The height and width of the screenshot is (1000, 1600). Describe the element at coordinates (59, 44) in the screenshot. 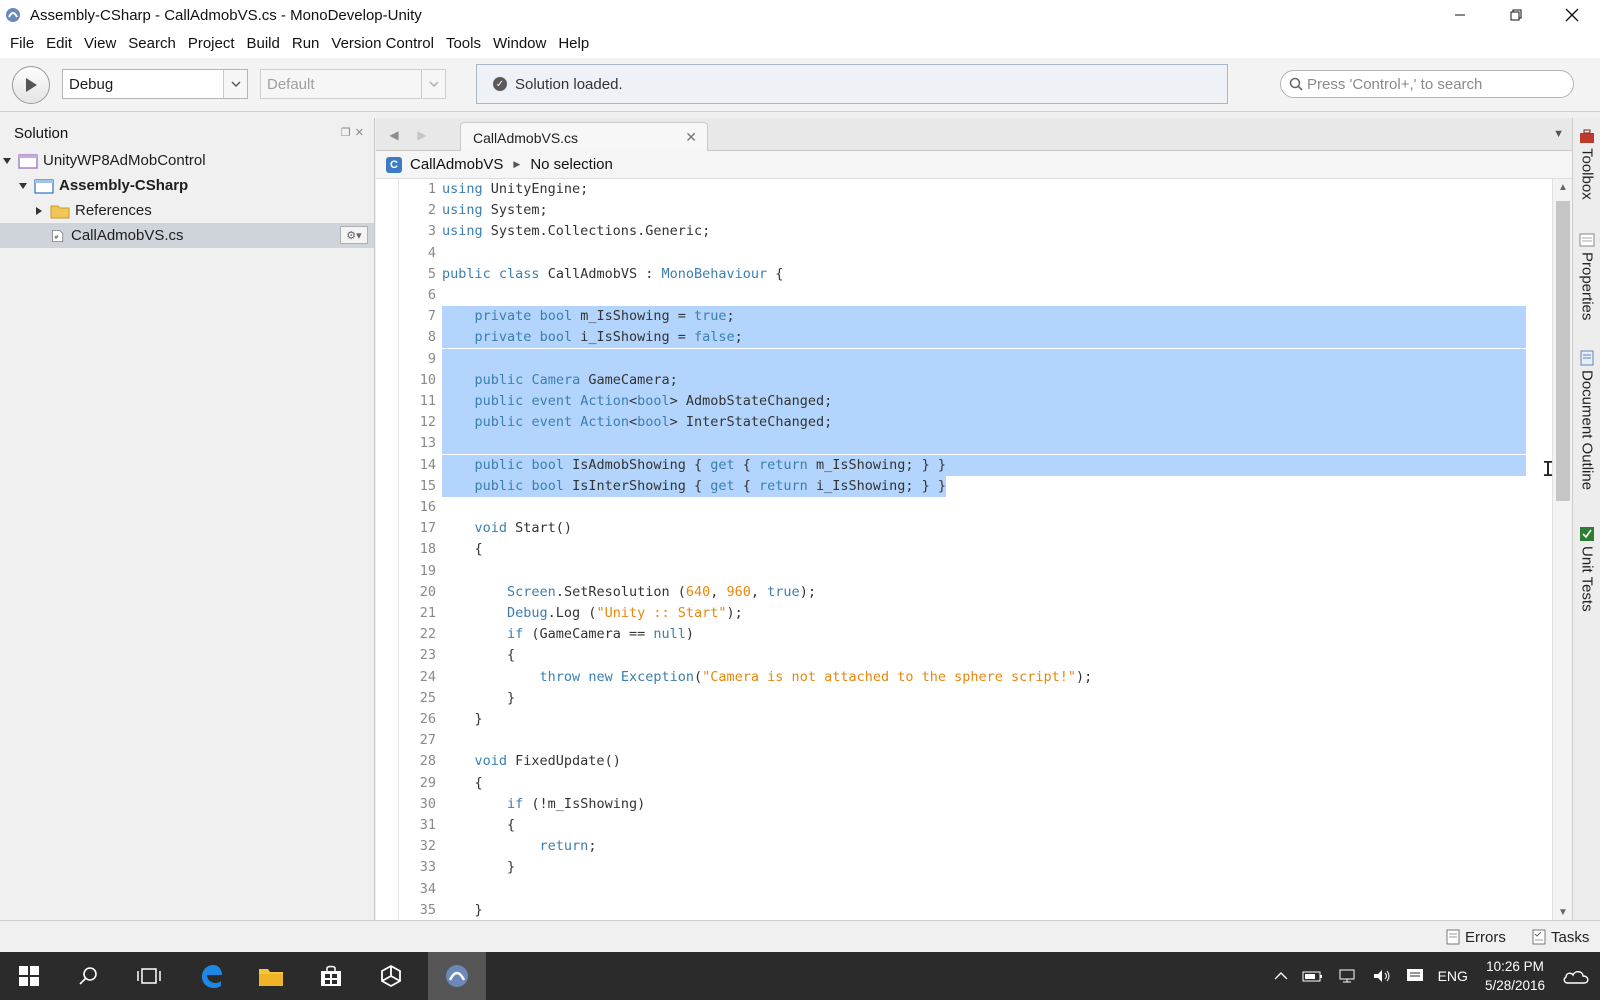

I see `menu-edit: Edit` at that location.